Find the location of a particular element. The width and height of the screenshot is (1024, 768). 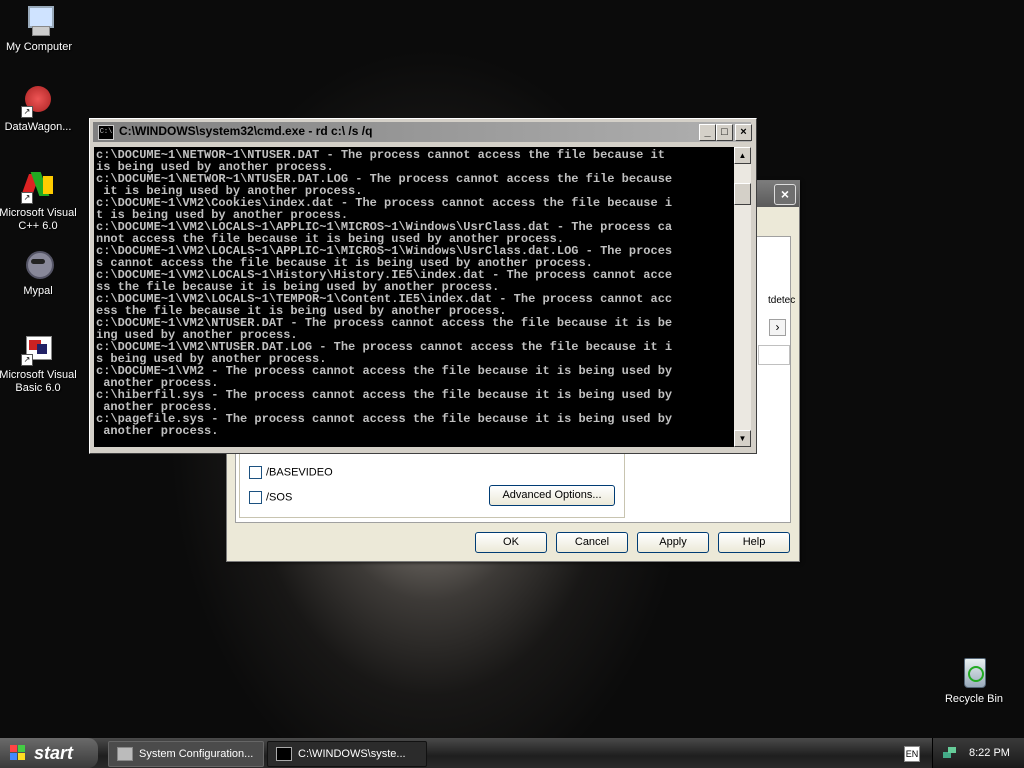

basevideo-label: /BASEVIDEO is located at coordinates (299, 472).